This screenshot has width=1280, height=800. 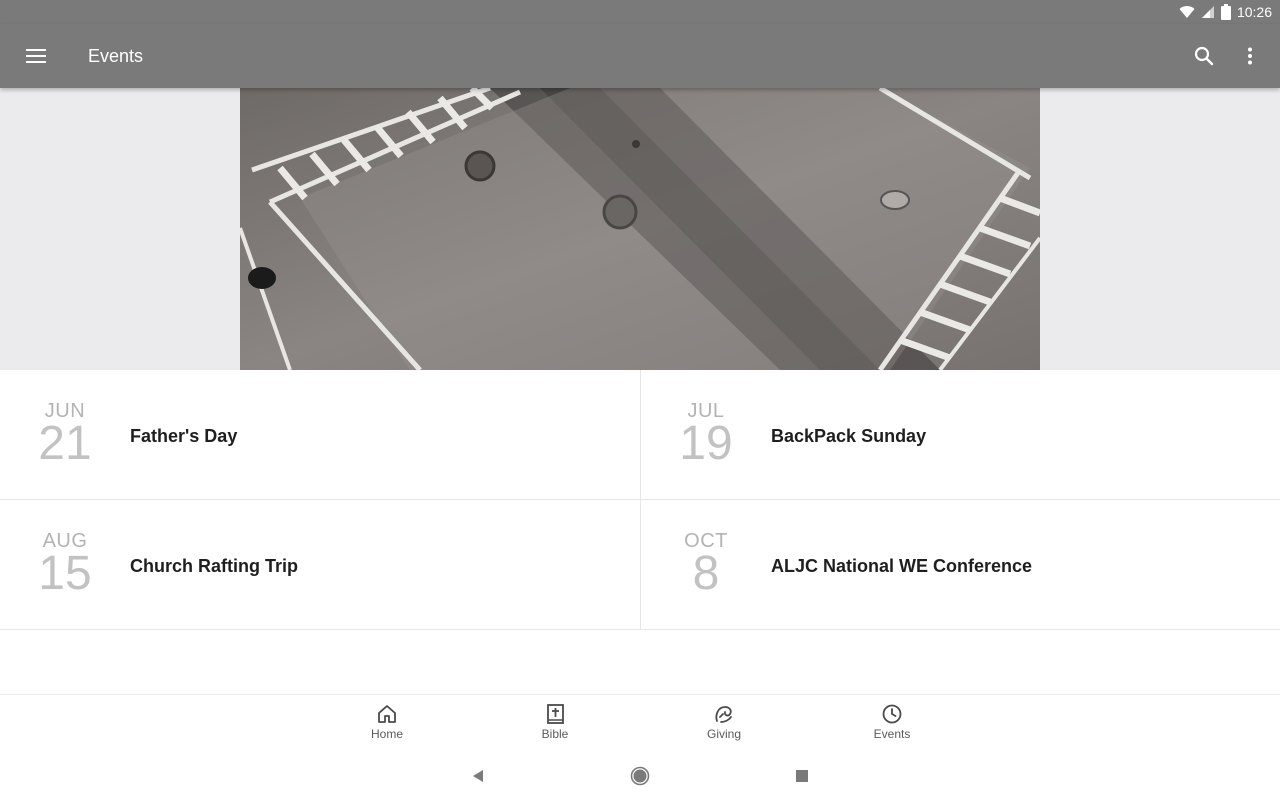 What do you see at coordinates (65, 573) in the screenshot?
I see `event-day: 15` at bounding box center [65, 573].